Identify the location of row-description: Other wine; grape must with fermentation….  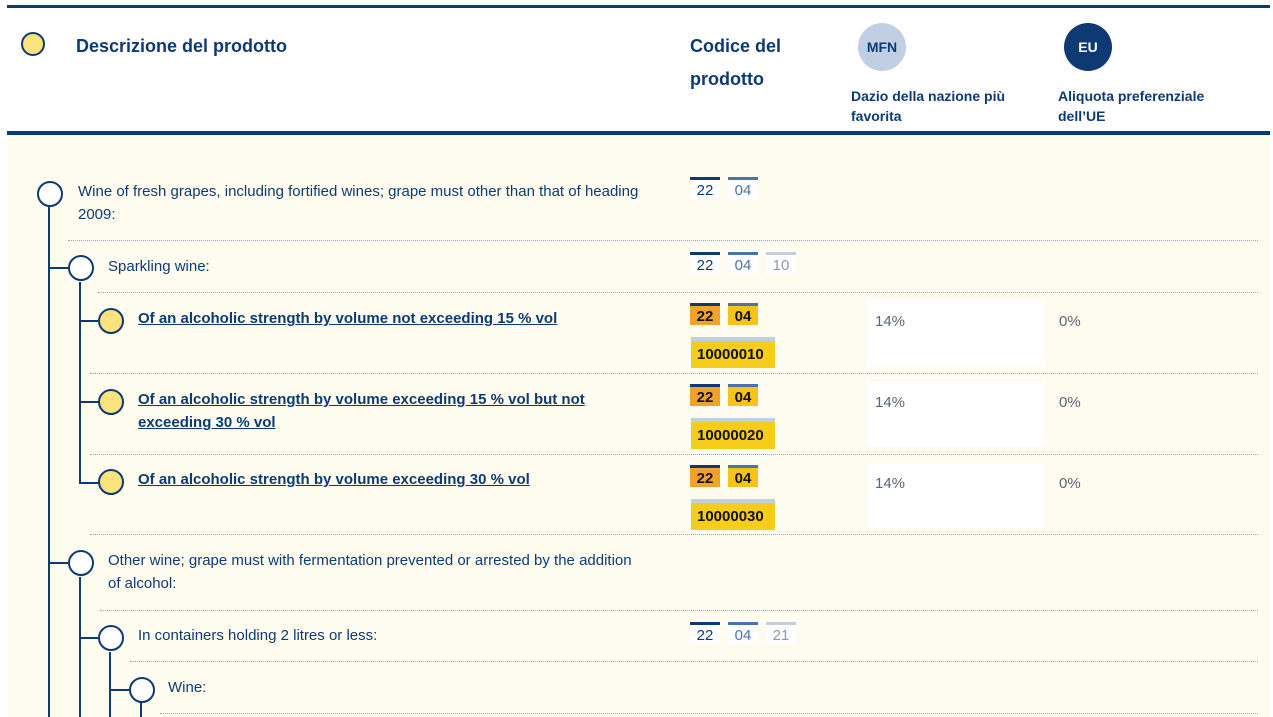
(370, 572).